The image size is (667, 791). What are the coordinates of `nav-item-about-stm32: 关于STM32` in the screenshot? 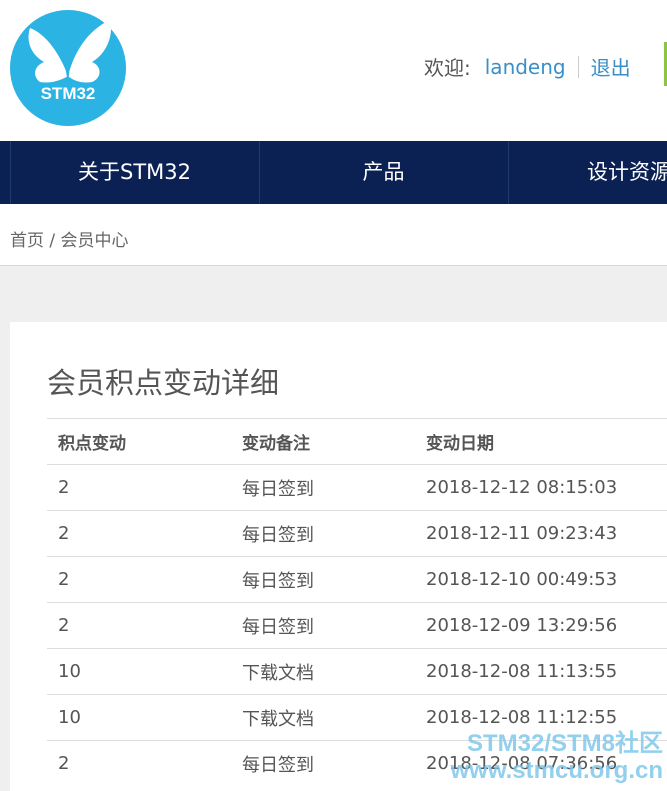 It's located at (134, 172).